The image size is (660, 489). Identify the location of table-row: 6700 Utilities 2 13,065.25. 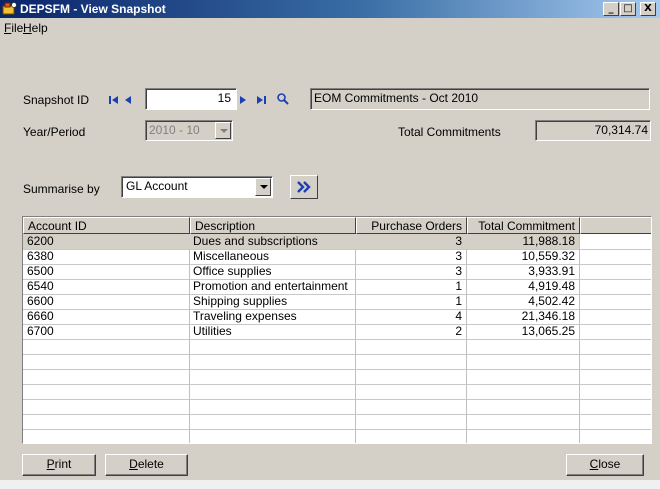
(337, 331).